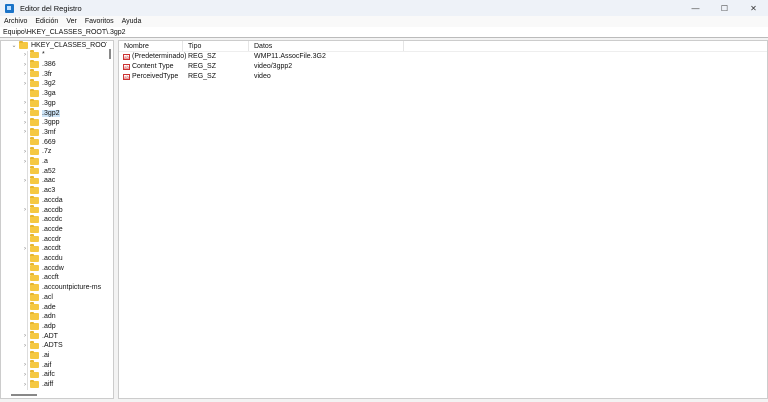  I want to click on tree-item: › *, so click(33, 55).